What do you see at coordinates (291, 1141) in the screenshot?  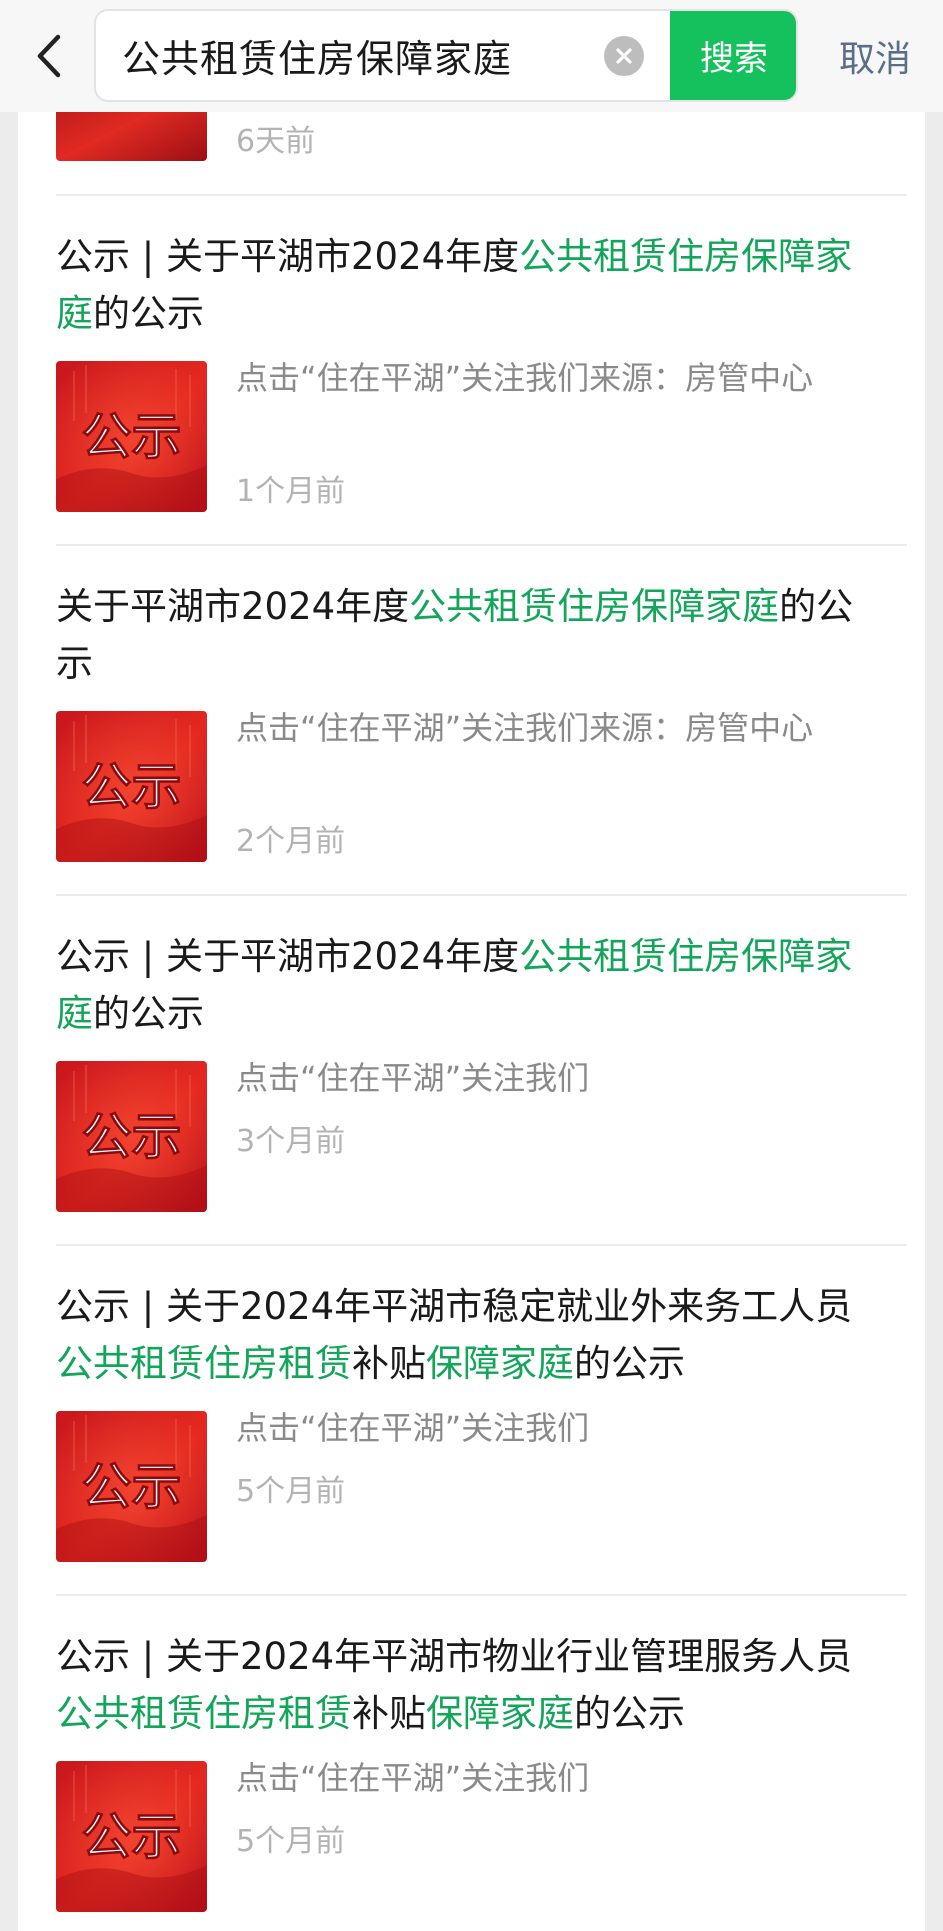 I see `result-time: 3个月前` at bounding box center [291, 1141].